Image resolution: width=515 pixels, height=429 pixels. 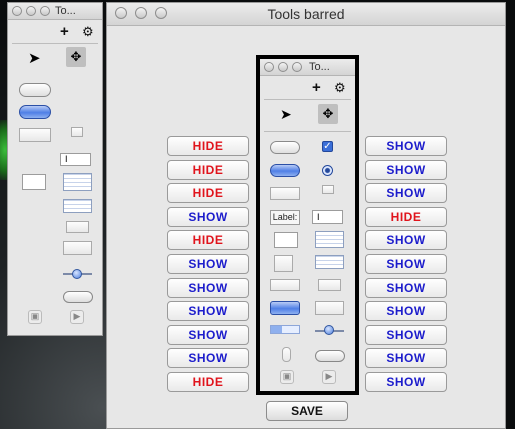 I want to click on checkbox-tool: ✓, so click(x=327, y=146).